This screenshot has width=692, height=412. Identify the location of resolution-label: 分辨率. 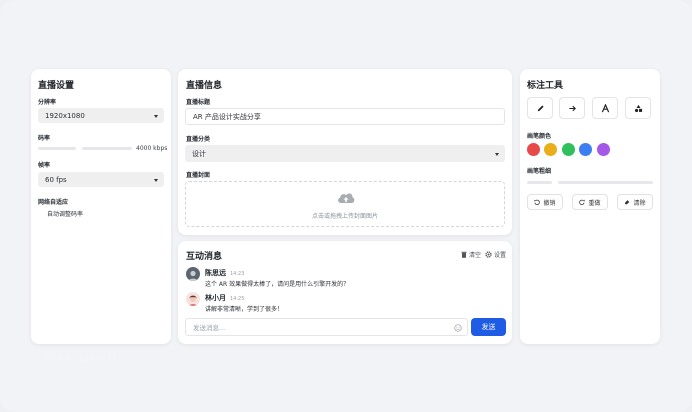
(47, 102).